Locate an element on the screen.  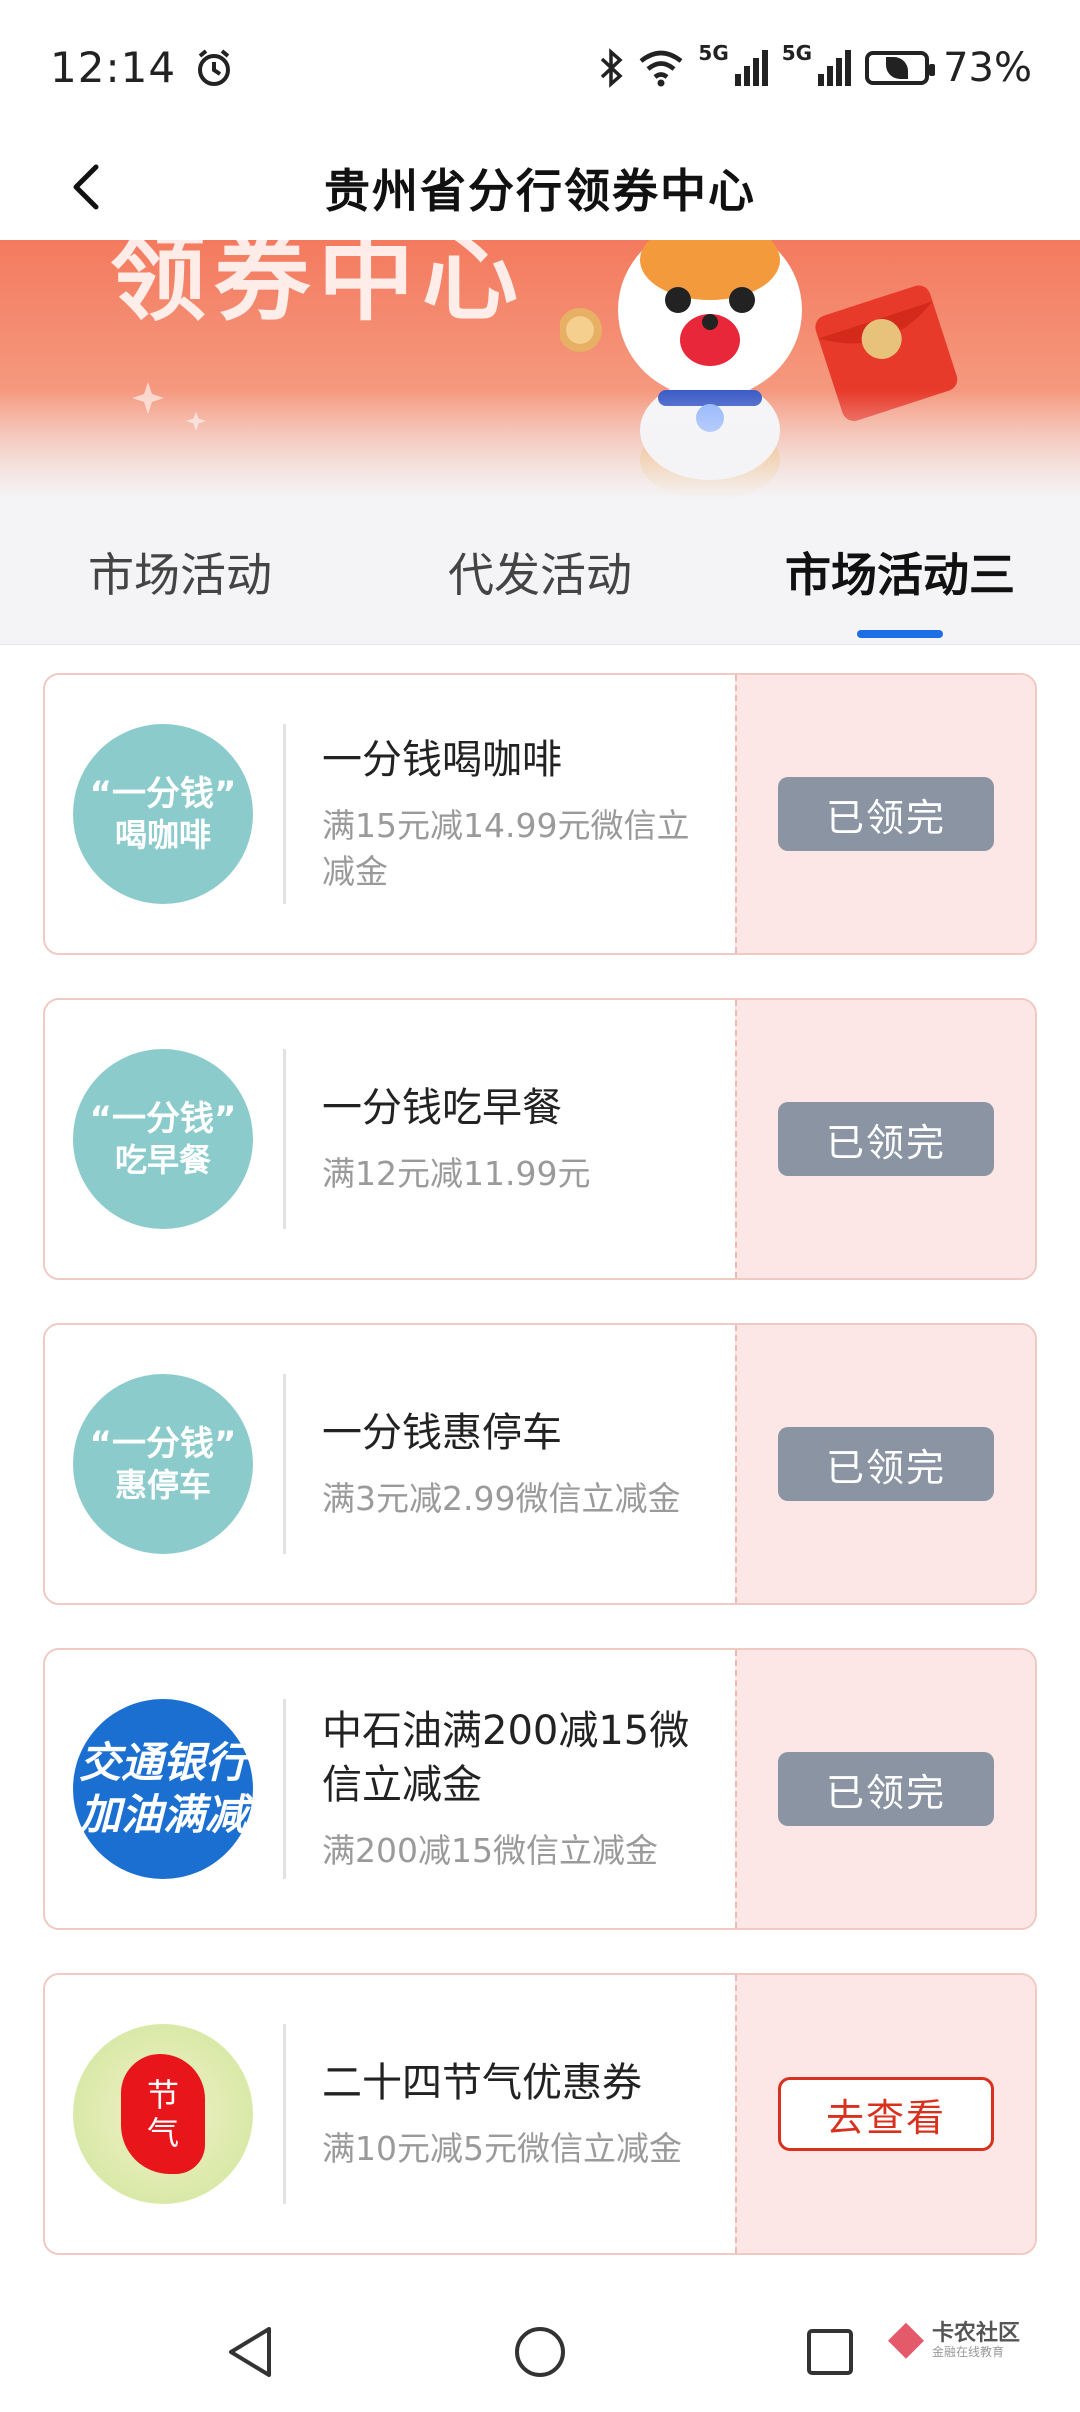
coupon-logo: “一分钱” 喝咖啡 is located at coordinates (163, 814).